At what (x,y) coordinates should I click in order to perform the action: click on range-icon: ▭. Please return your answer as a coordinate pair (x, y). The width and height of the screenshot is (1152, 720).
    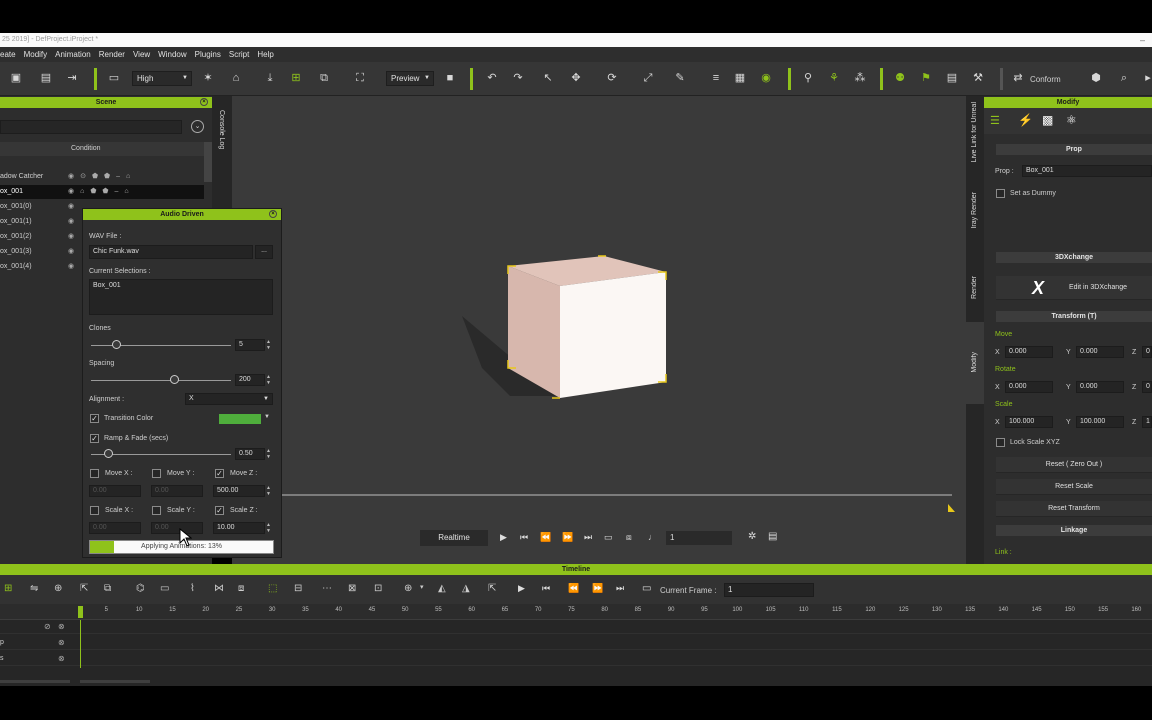
    Looking at the image, I should click on (646, 588).